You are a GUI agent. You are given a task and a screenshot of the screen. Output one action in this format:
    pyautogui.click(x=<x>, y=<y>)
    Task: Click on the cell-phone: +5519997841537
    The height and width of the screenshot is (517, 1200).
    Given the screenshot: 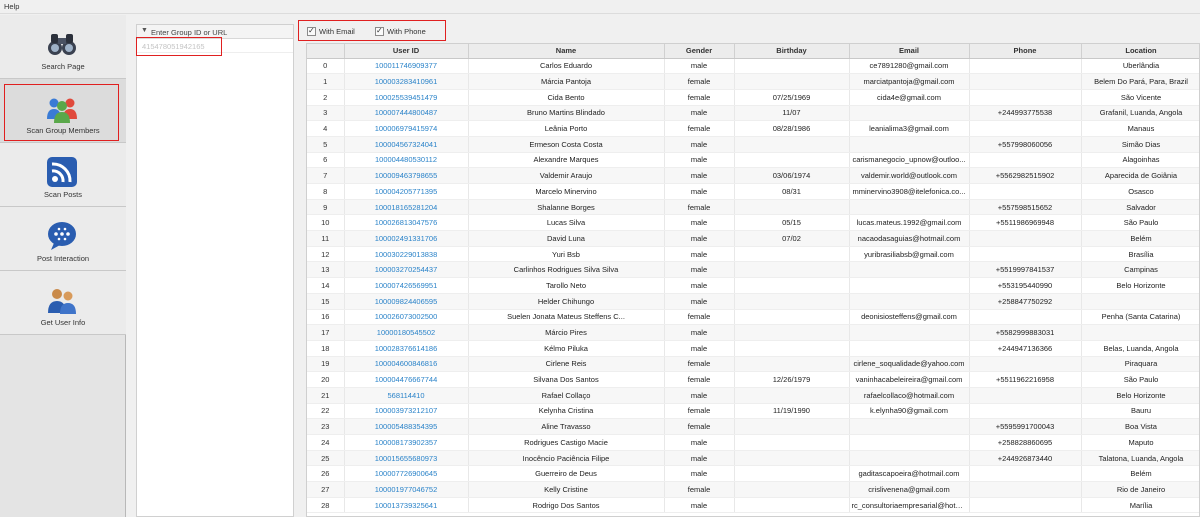 What is the action you would take?
    pyautogui.click(x=1025, y=270)
    